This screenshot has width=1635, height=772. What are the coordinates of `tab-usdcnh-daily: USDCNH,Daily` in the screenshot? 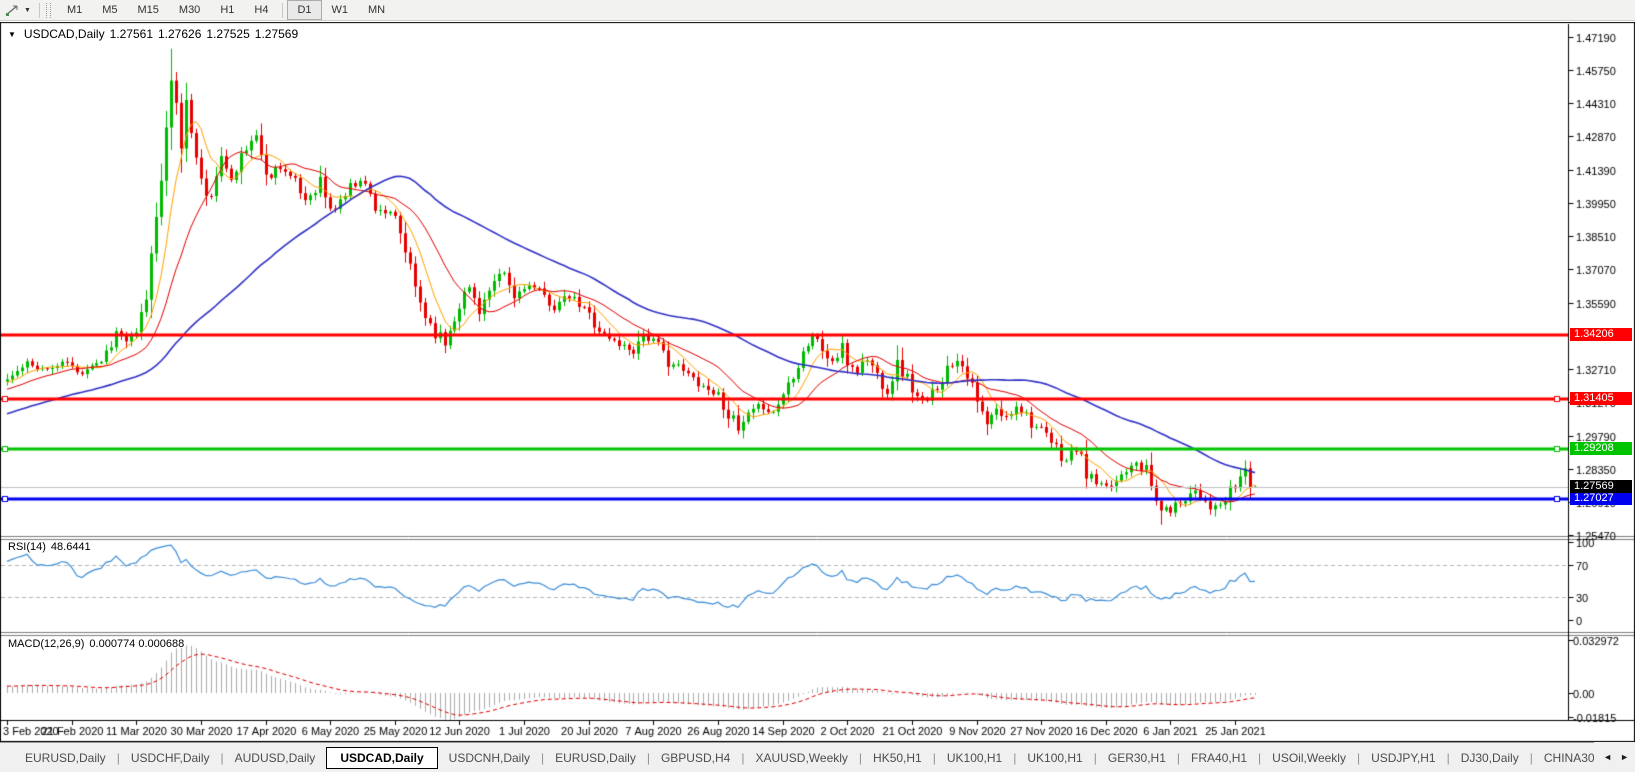 It's located at (489, 758).